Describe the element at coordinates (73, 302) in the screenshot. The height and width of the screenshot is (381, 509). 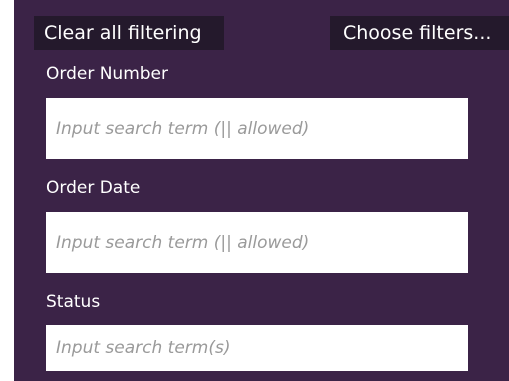
I see `status-label: Status` at that location.